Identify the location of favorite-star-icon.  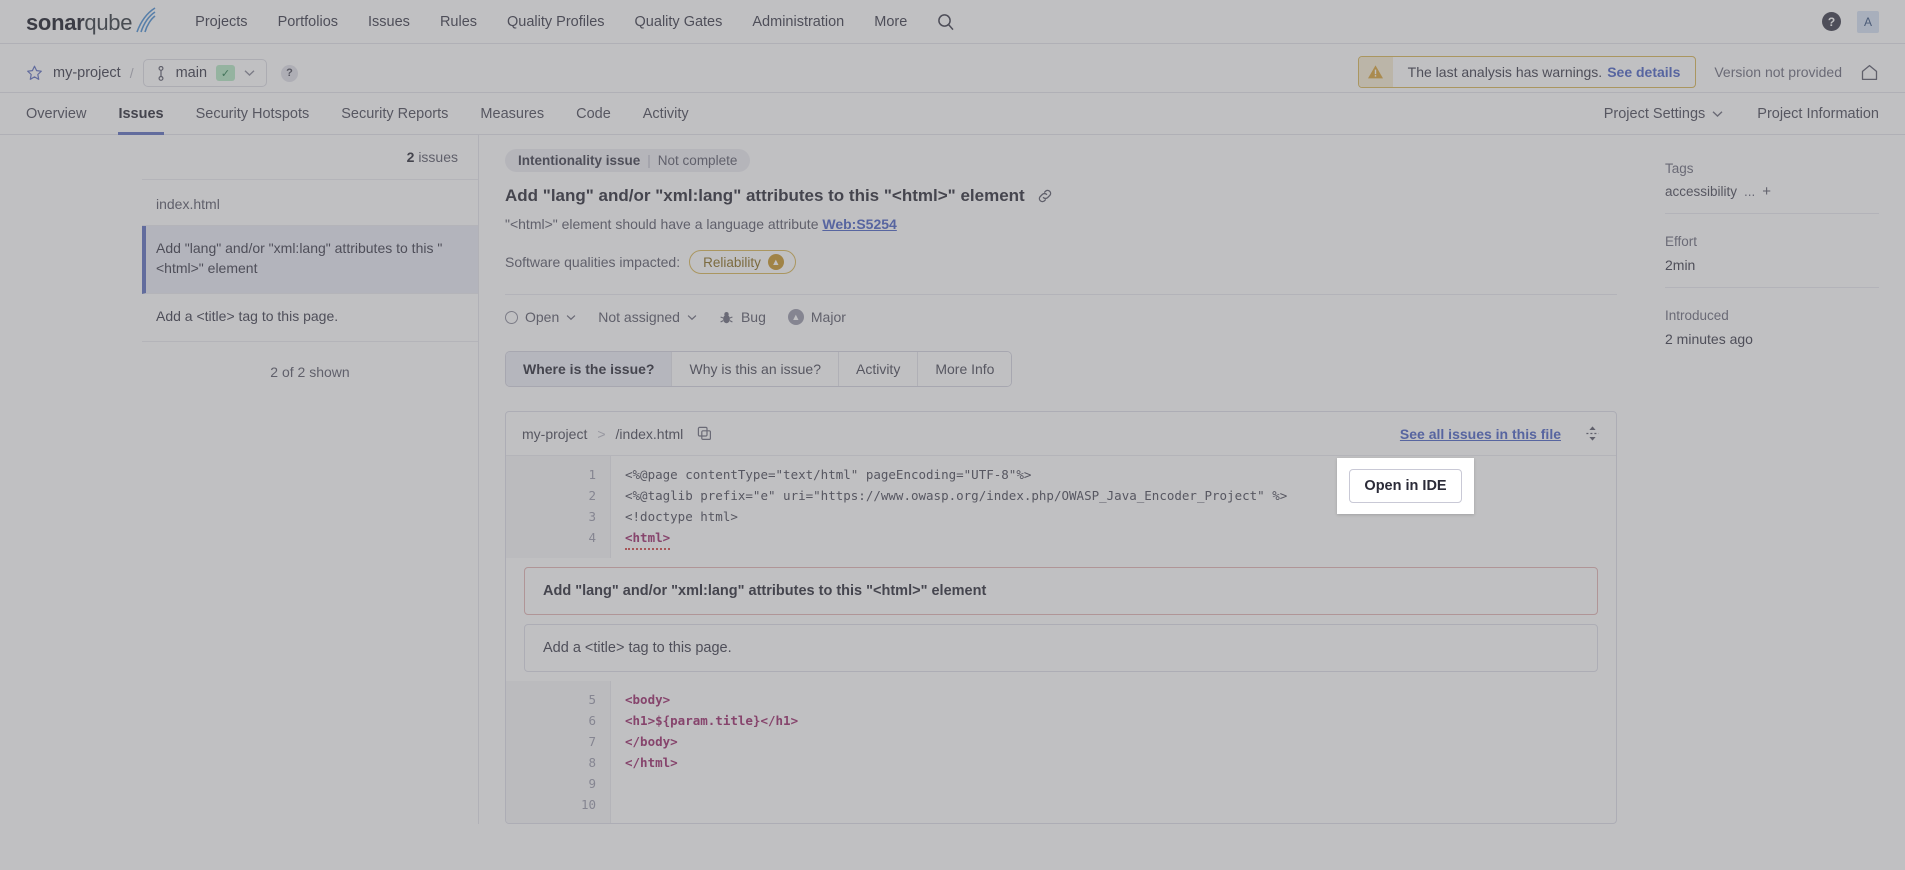
(34, 73).